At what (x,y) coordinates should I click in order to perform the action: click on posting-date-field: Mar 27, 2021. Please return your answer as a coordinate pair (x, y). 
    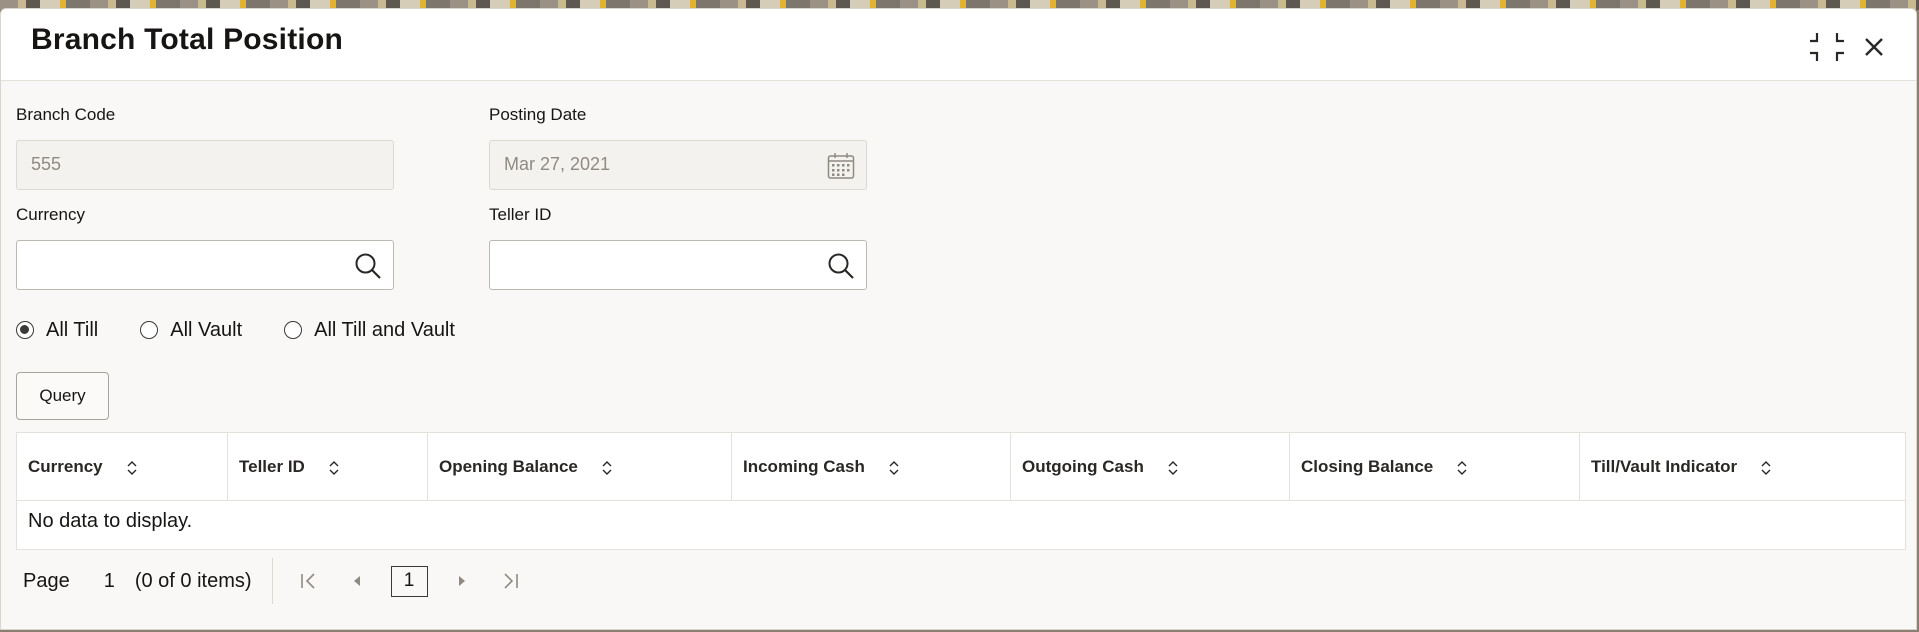
    Looking at the image, I should click on (678, 165).